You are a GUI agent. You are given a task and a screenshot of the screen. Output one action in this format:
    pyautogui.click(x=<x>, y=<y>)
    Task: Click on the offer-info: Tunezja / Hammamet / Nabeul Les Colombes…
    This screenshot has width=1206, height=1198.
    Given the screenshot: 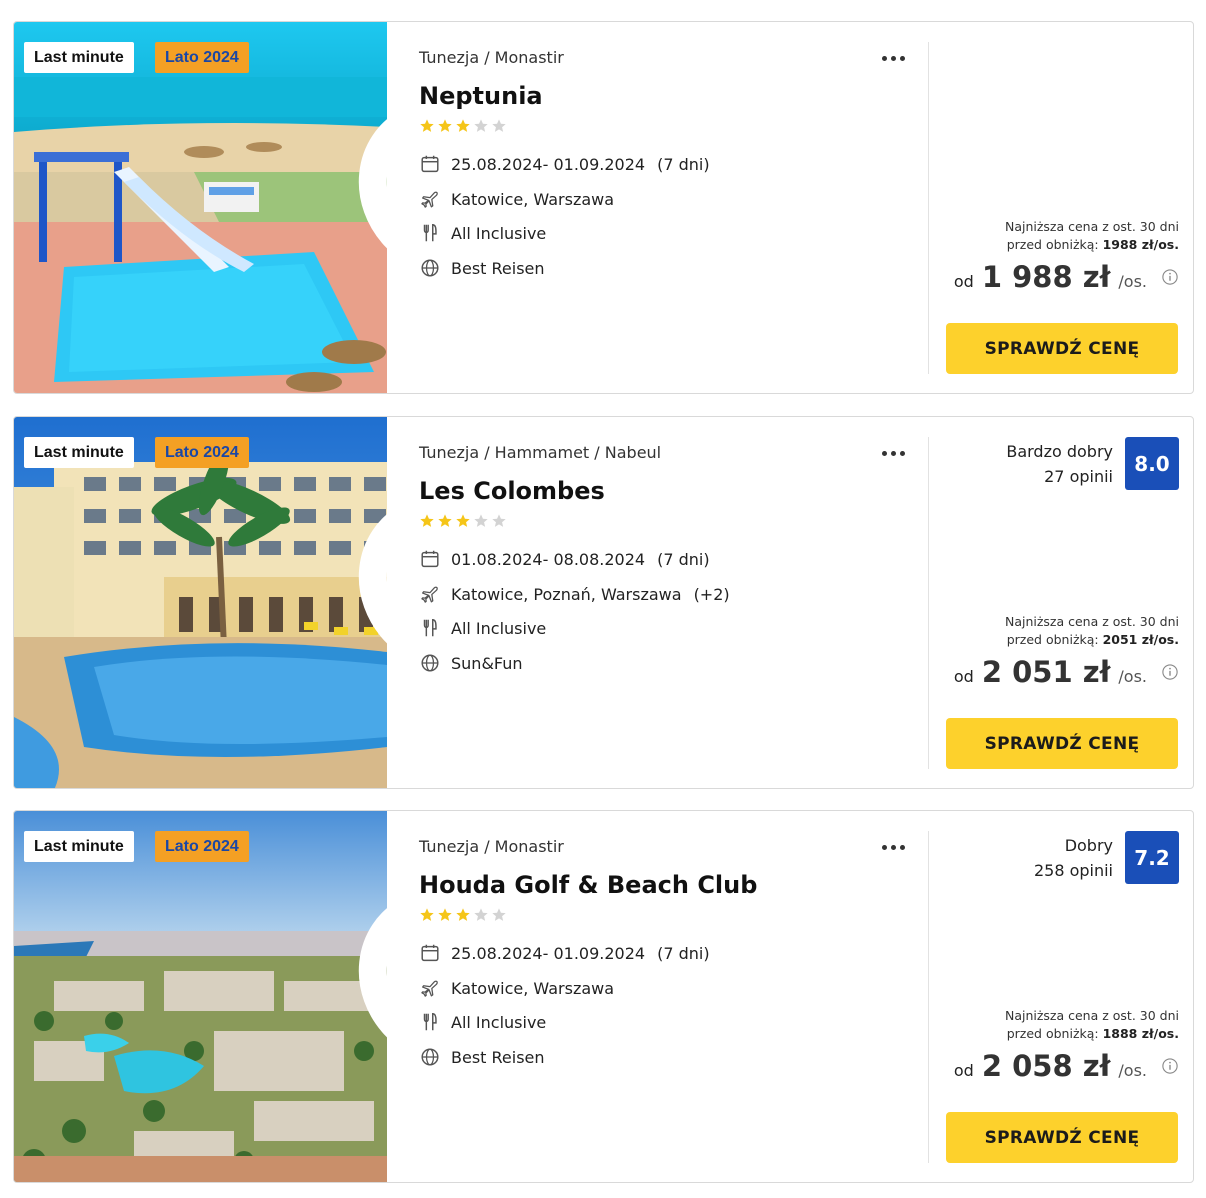 What is the action you would take?
    pyautogui.click(x=674, y=602)
    